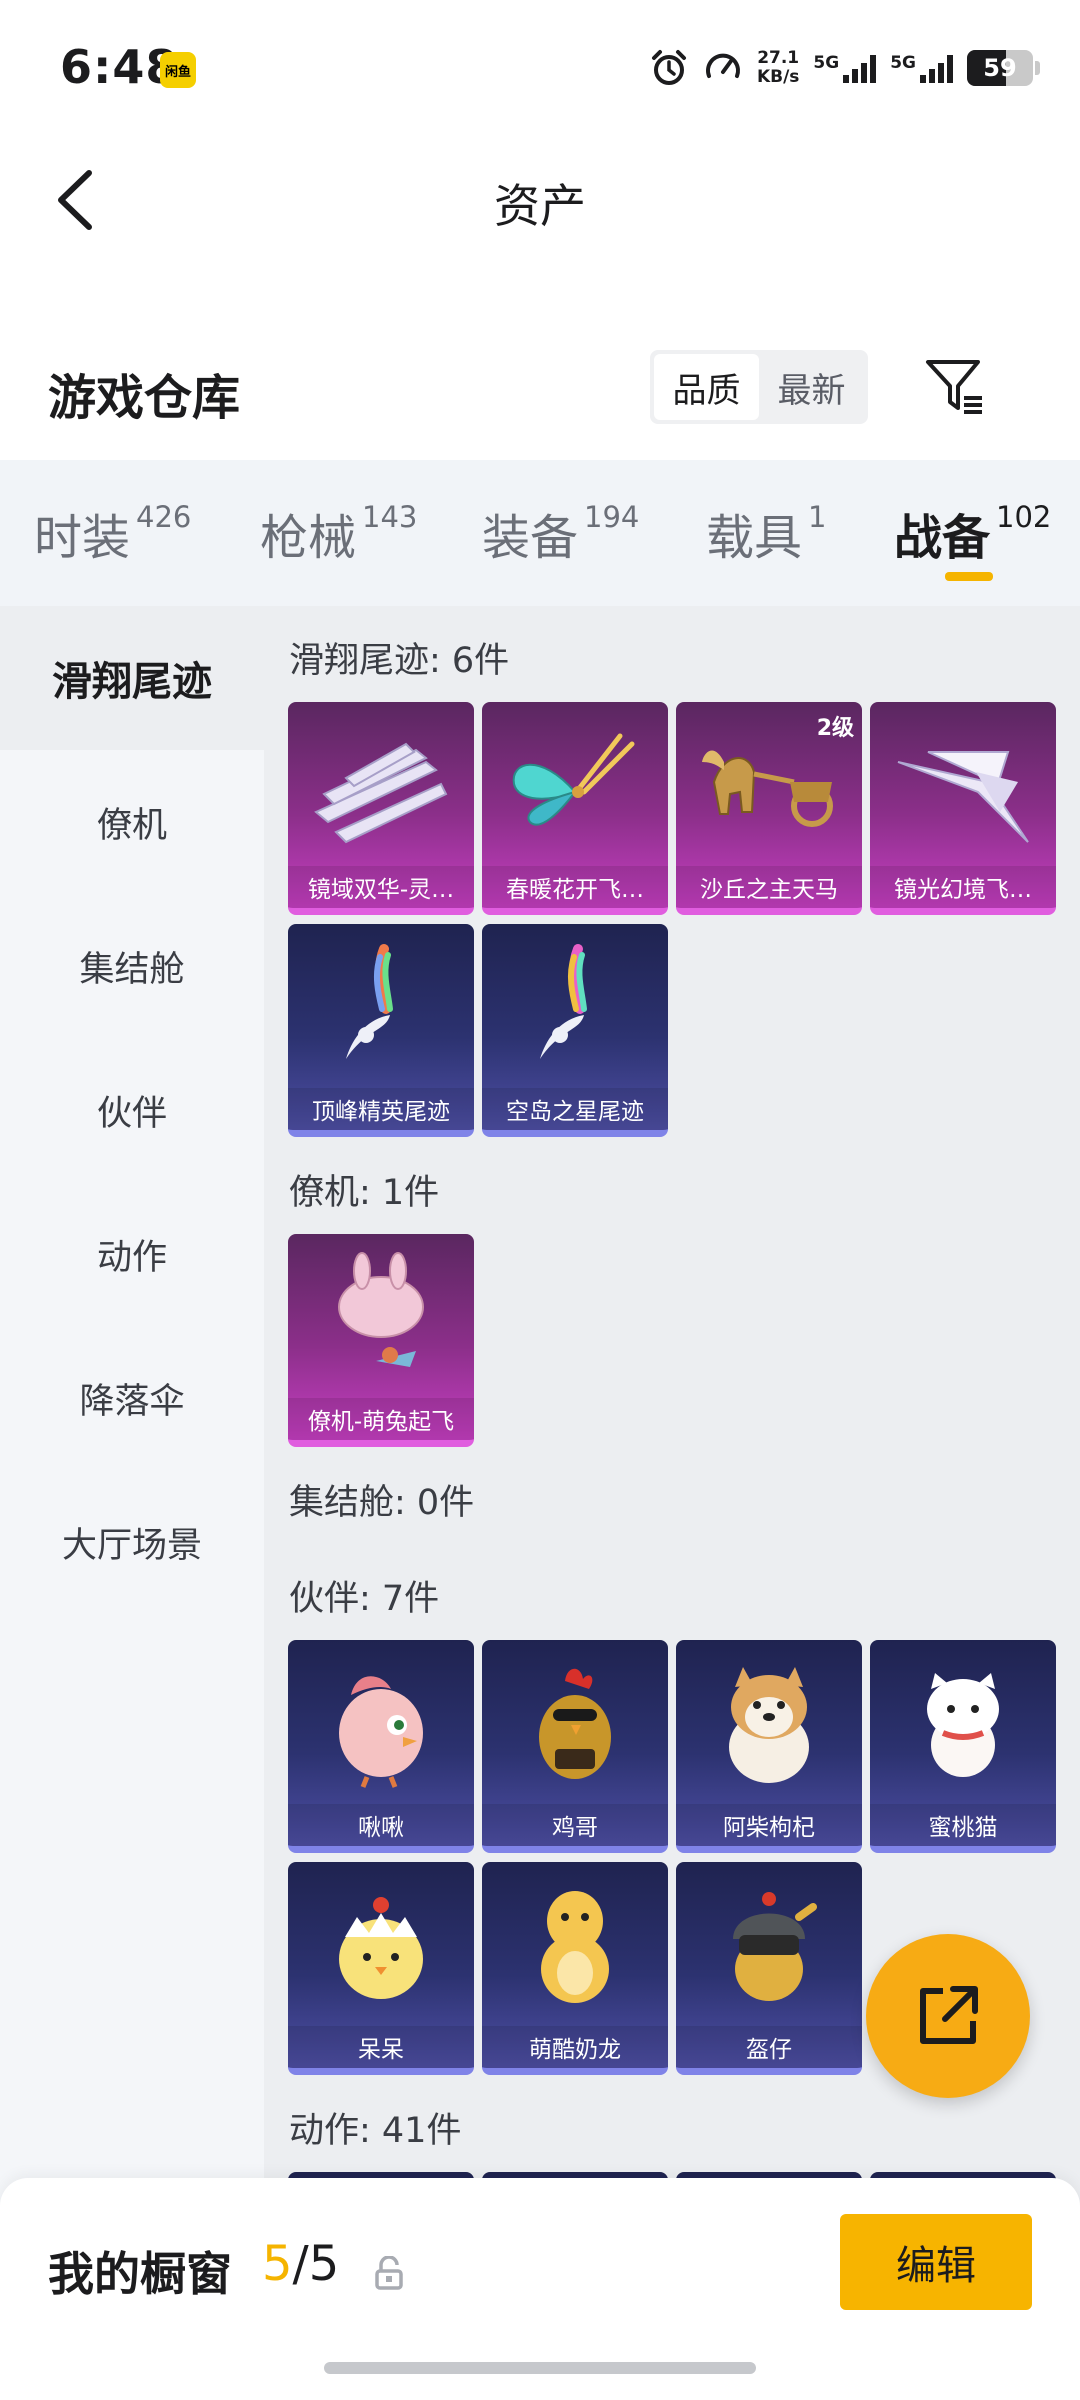  Describe the element at coordinates (706, 387) in the screenshot. I see `sort-by-quality: 品质` at that location.